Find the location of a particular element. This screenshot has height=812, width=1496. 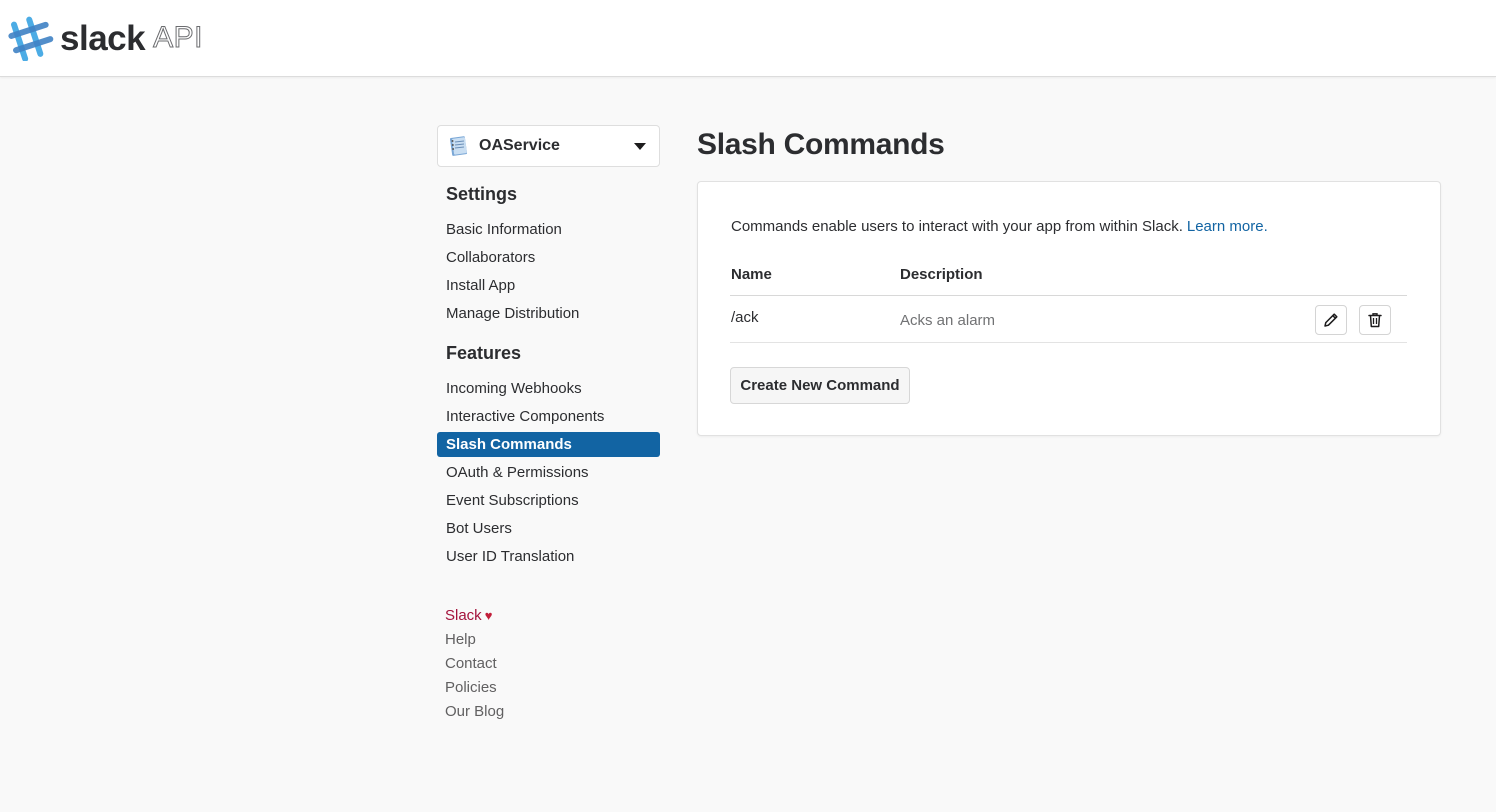

caret-down-icon is located at coordinates (640, 146).